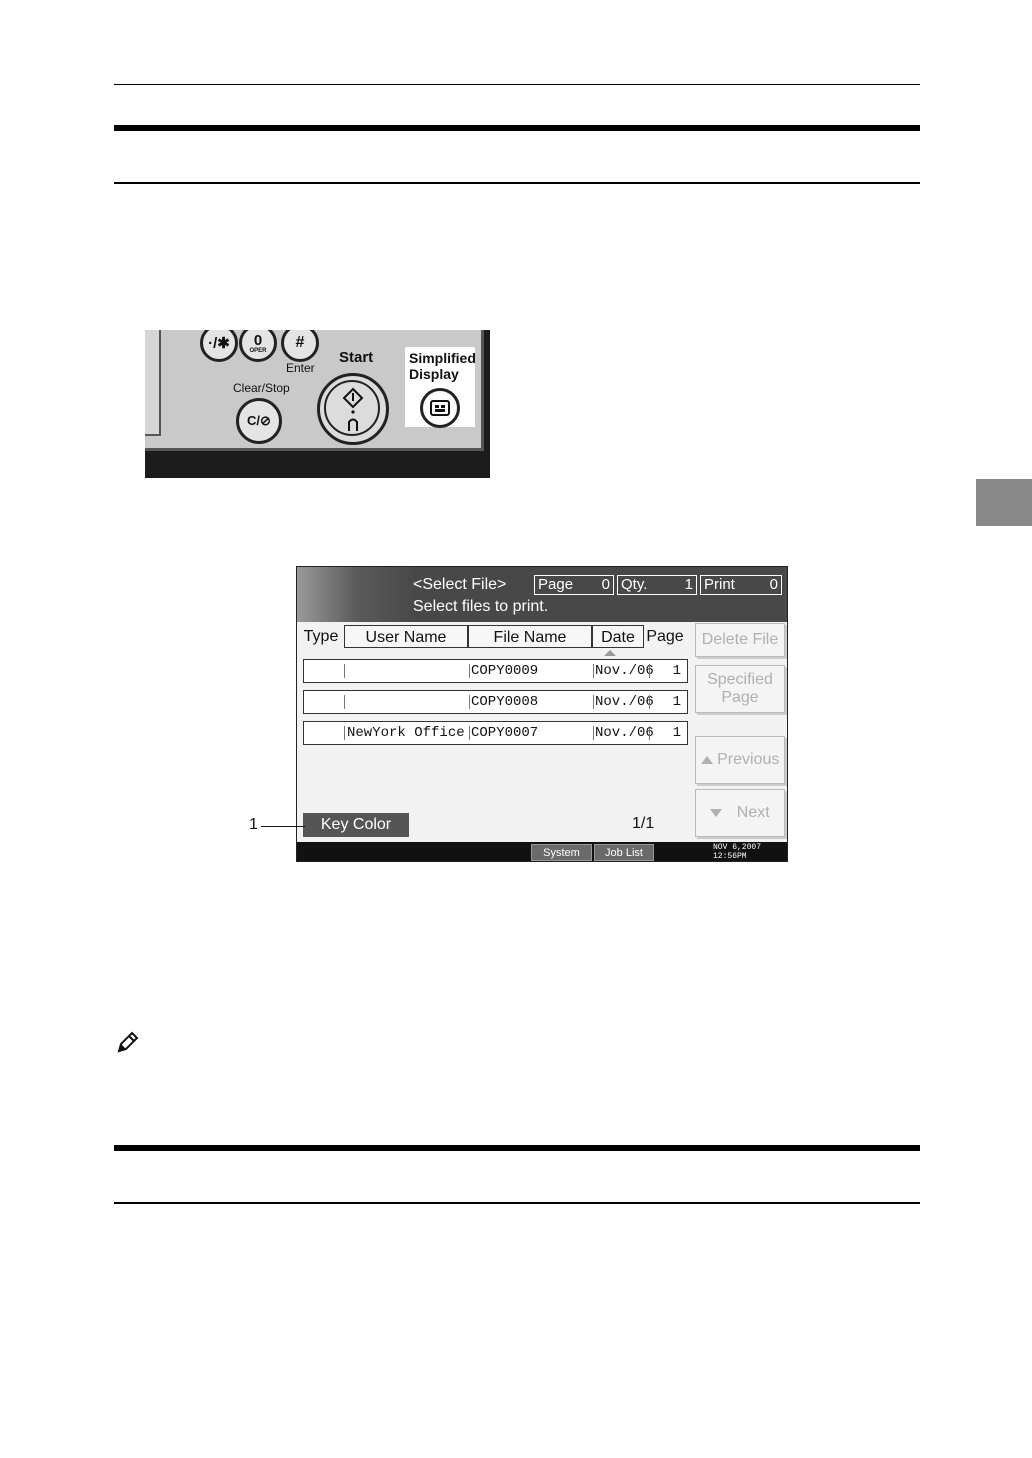 The image size is (1032, 1458). Describe the element at coordinates (460, 584) in the screenshot. I see `screen-title: <Select File>` at that location.